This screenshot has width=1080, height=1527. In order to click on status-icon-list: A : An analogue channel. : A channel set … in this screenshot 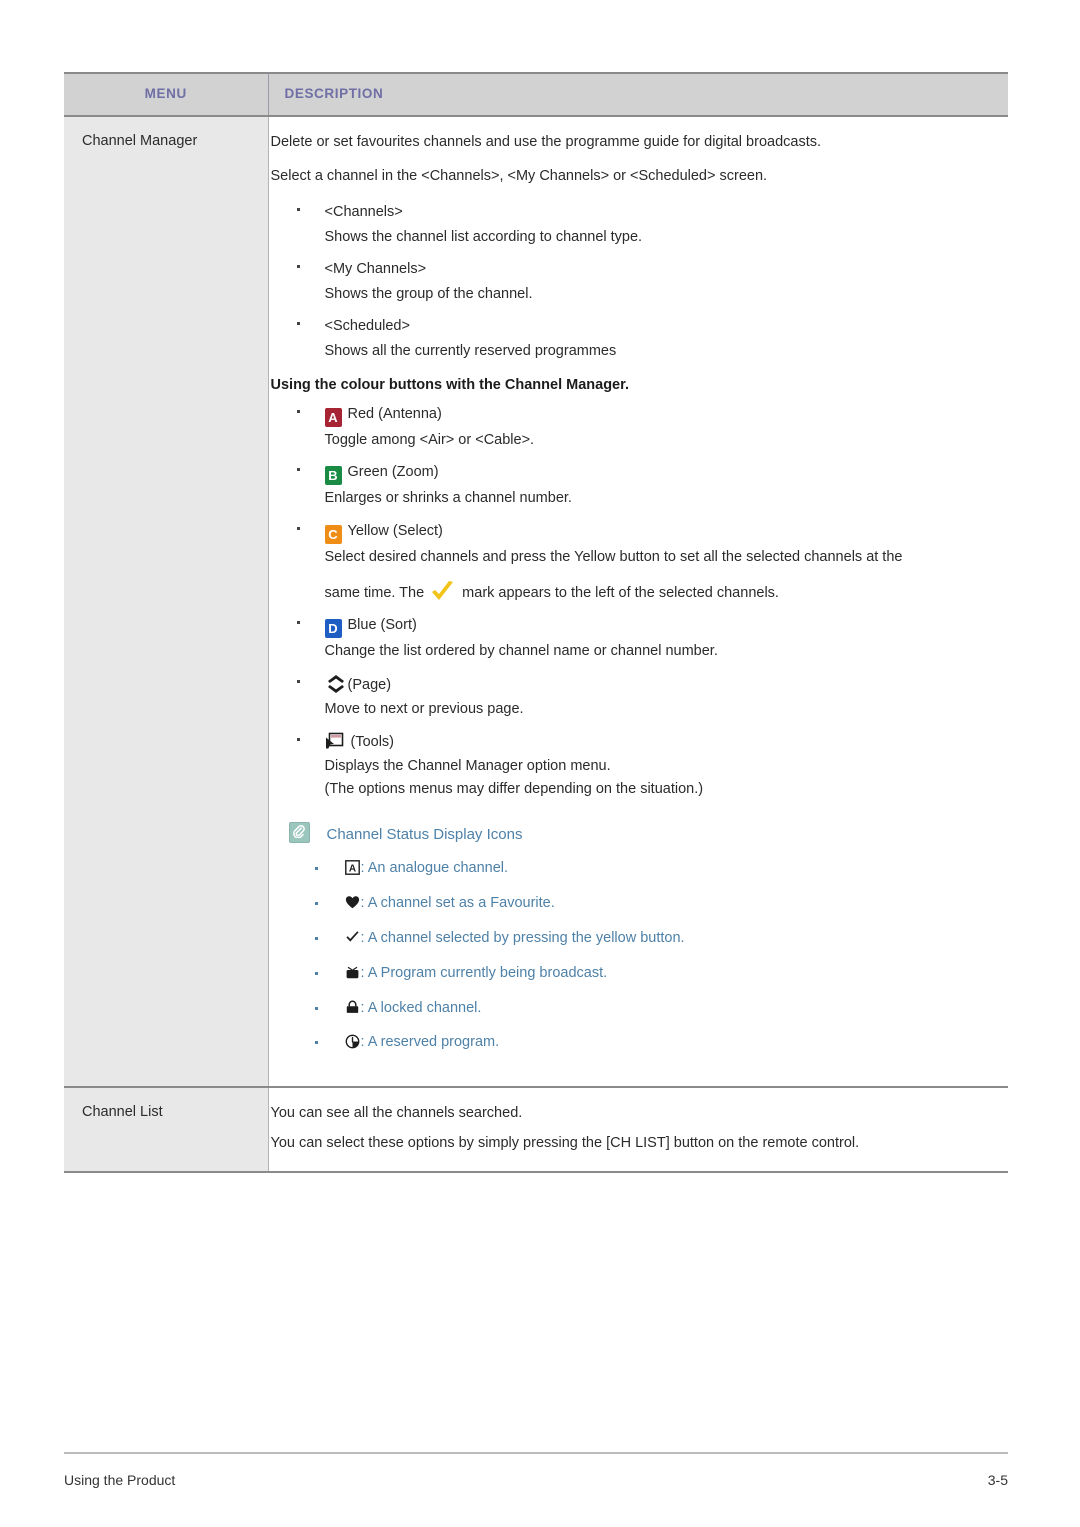, I will do `click(640, 957)`.